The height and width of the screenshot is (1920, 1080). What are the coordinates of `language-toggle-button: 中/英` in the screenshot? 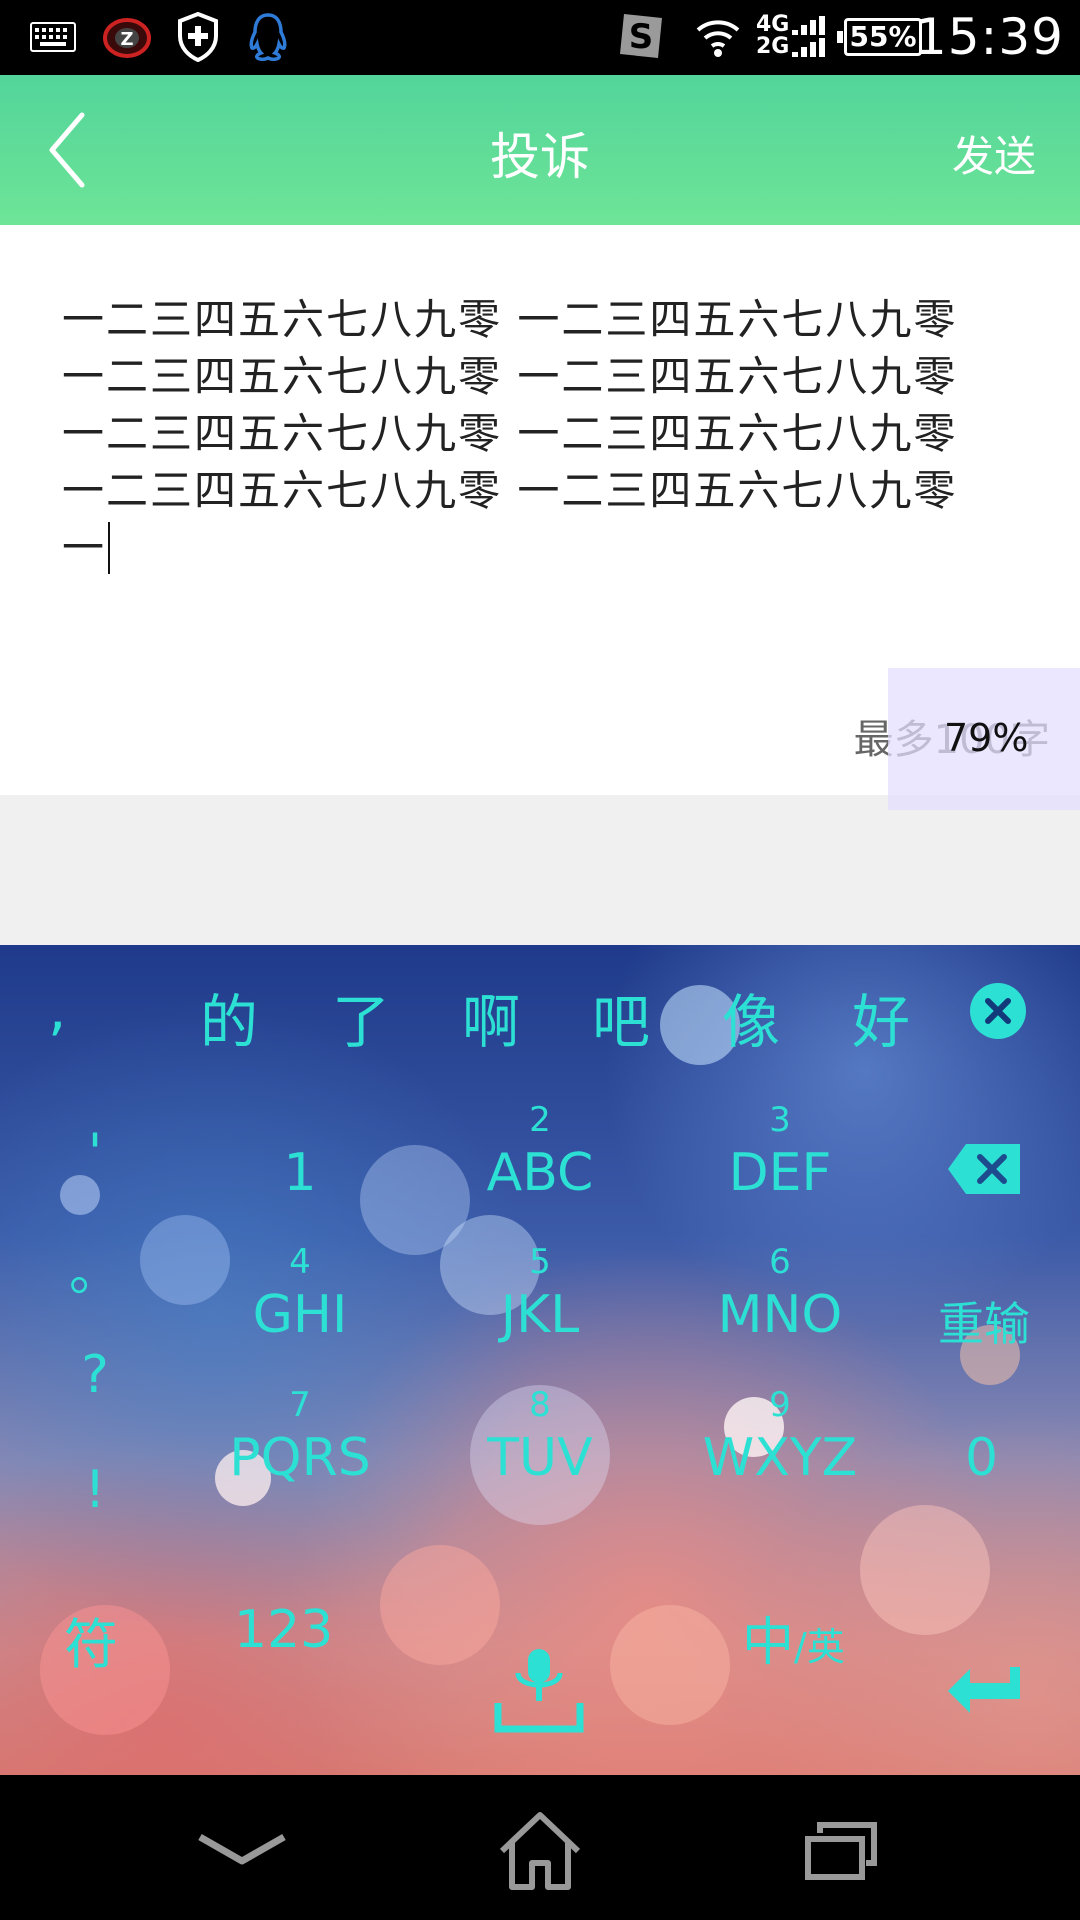 It's located at (793, 1637).